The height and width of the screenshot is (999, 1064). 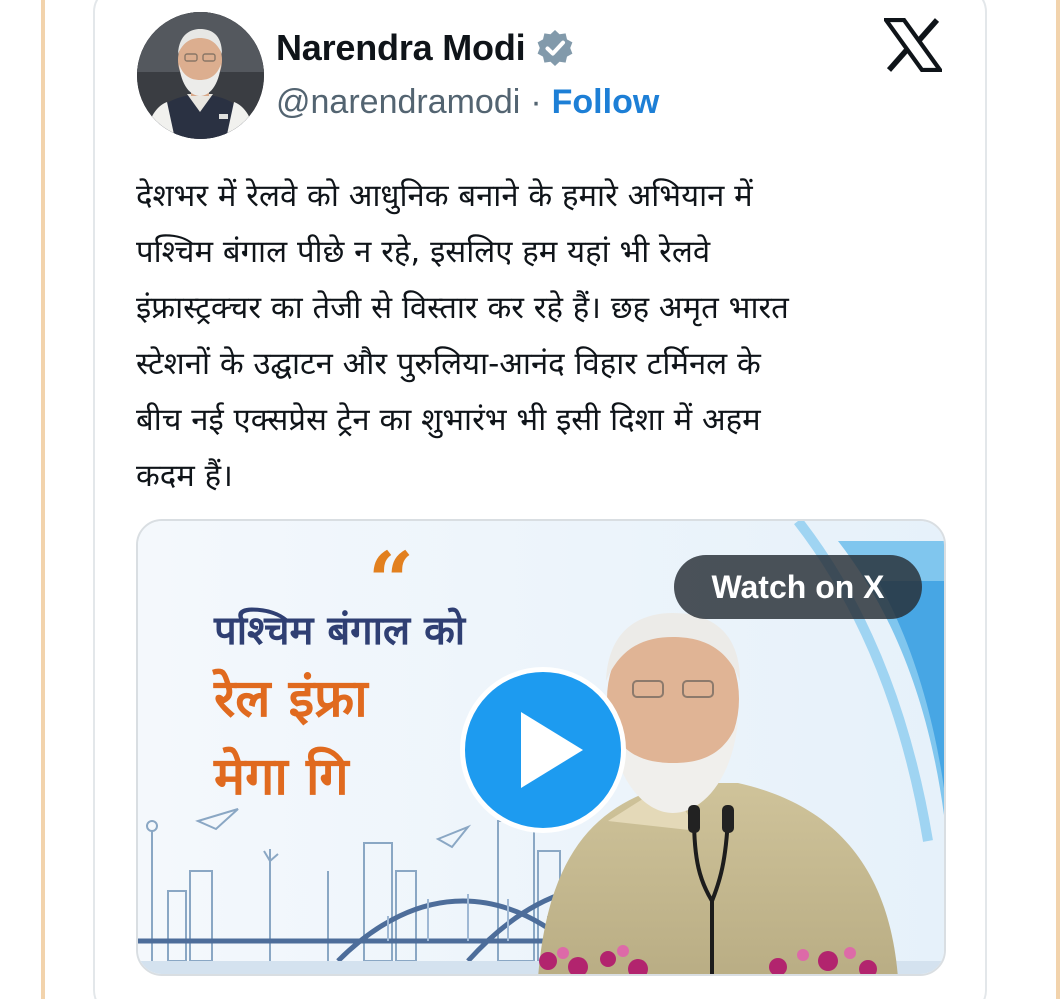 What do you see at coordinates (340, 631) in the screenshot?
I see `thumbnail-headline-1: पश्चिम बंगाल को` at bounding box center [340, 631].